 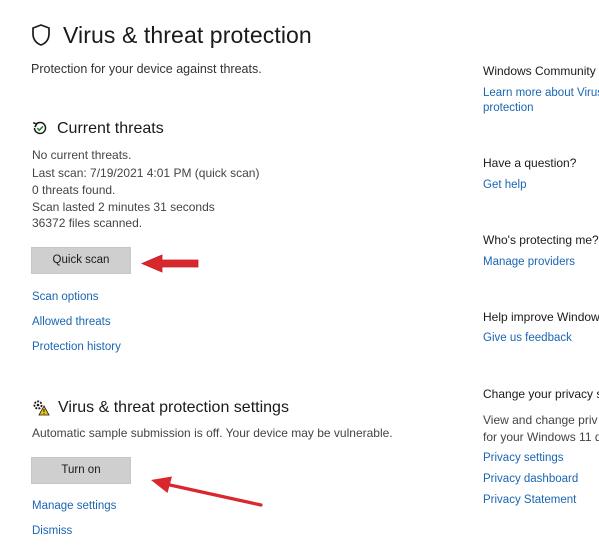 What do you see at coordinates (541, 93) in the screenshot?
I see `learn-more-link: Learn more about Virus` at bounding box center [541, 93].